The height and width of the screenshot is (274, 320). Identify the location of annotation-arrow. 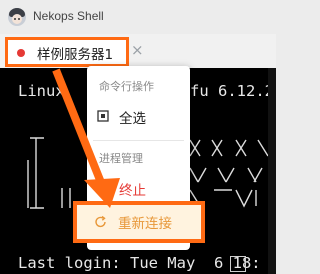
(86, 138).